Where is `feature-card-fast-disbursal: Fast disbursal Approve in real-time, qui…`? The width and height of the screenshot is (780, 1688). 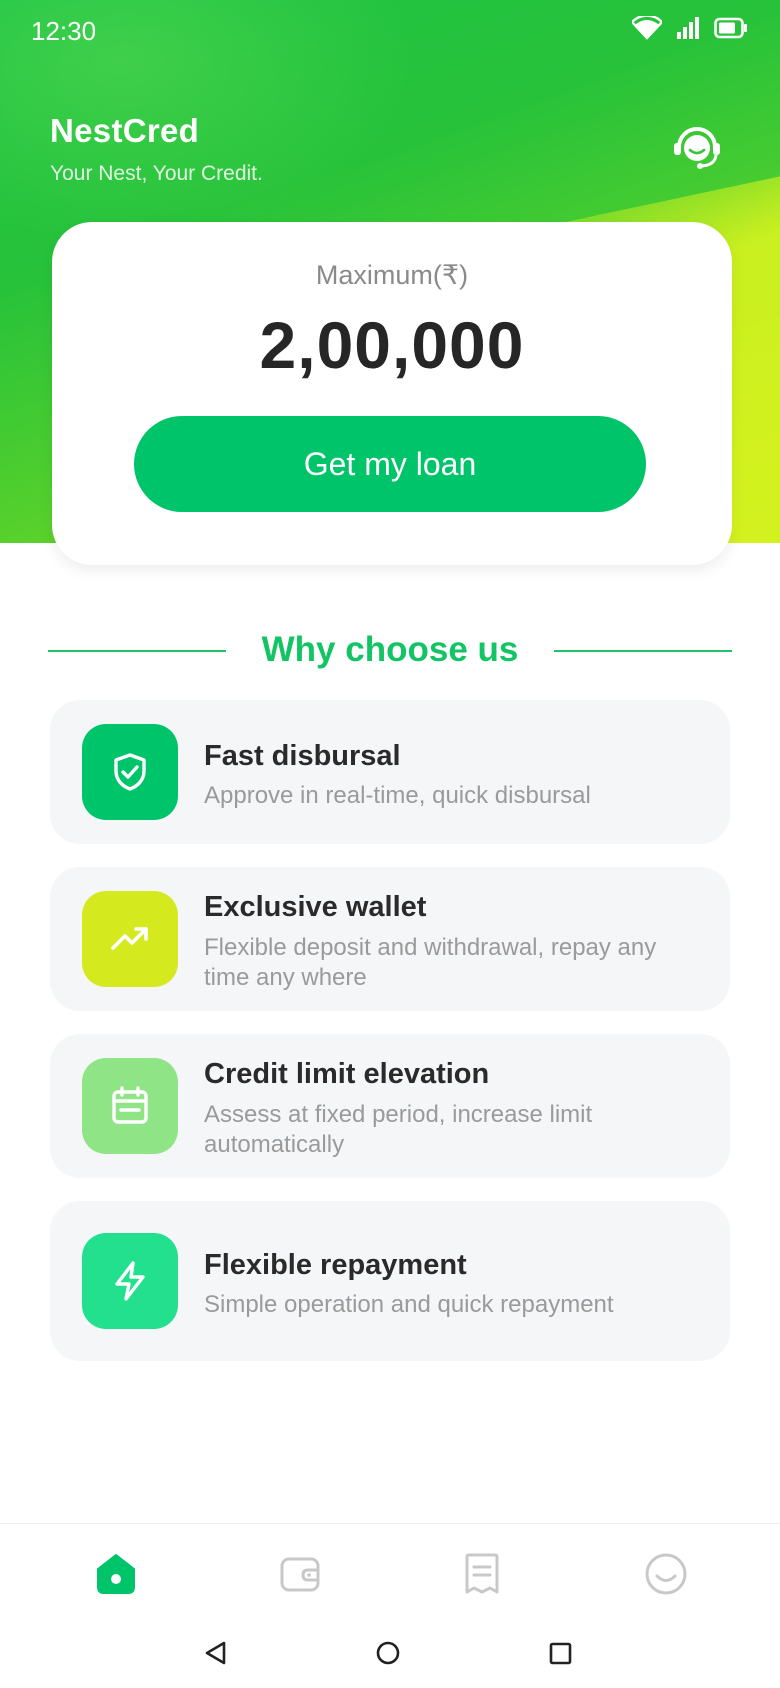 feature-card-fast-disbursal: Fast disbursal Approve in real-time, qui… is located at coordinates (390, 772).